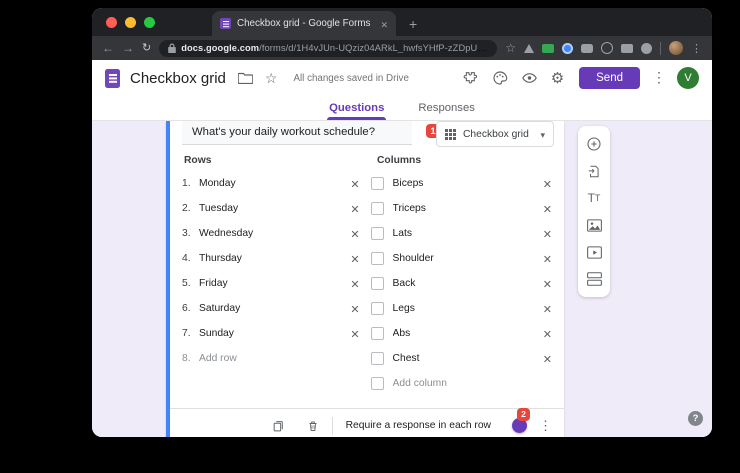 Image resolution: width=740 pixels, height=473 pixels. Describe the element at coordinates (500, 78) in the screenshot. I see `theme-palette-icon` at that location.